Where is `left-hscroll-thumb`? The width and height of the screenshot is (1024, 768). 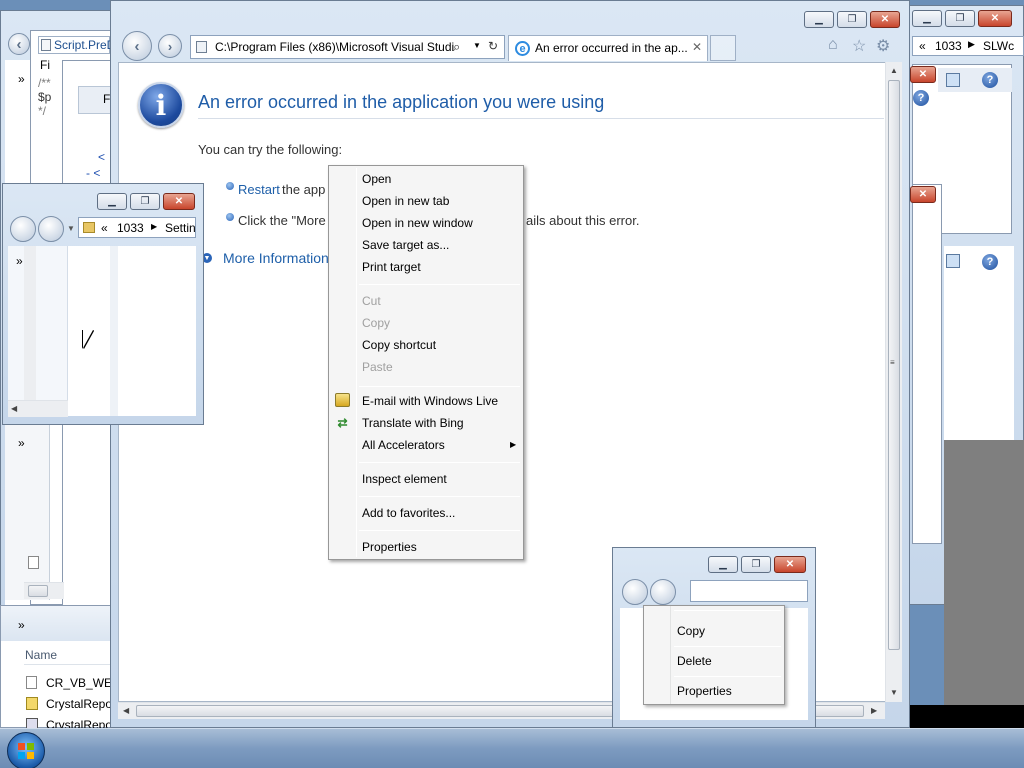 left-hscroll-thumb is located at coordinates (38, 591).